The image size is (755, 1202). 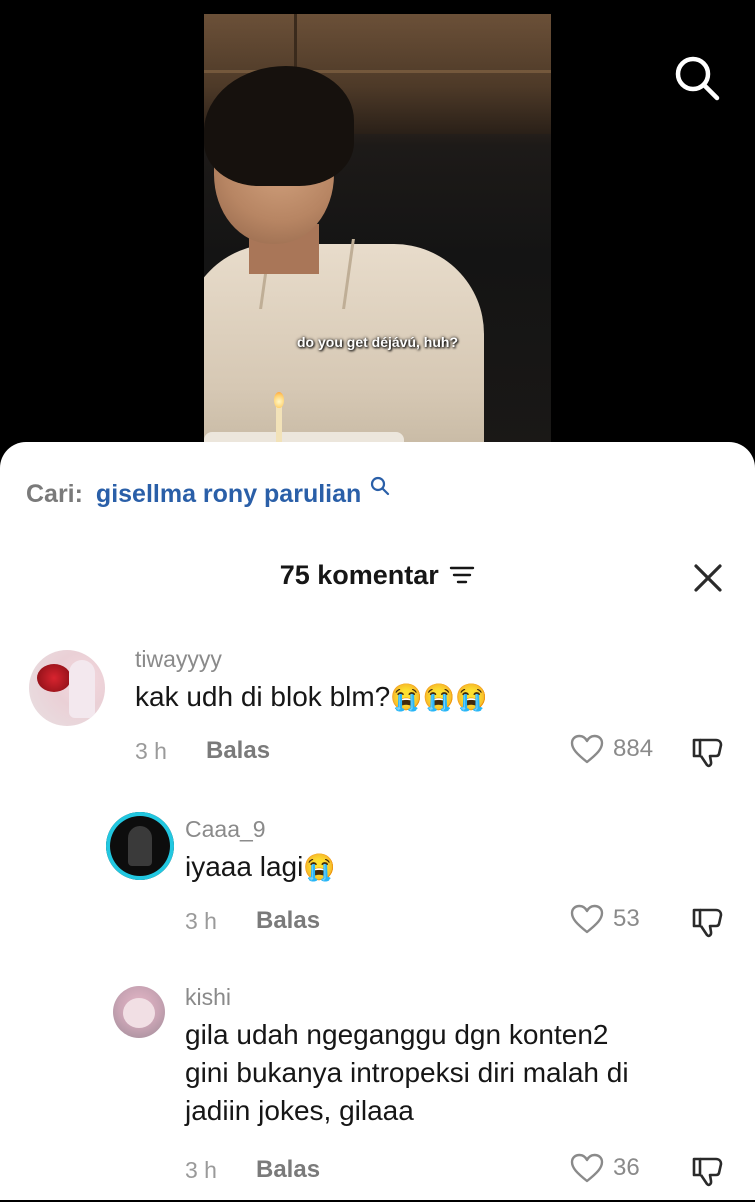 What do you see at coordinates (295, 42) in the screenshot?
I see `wall-panel-divider` at bounding box center [295, 42].